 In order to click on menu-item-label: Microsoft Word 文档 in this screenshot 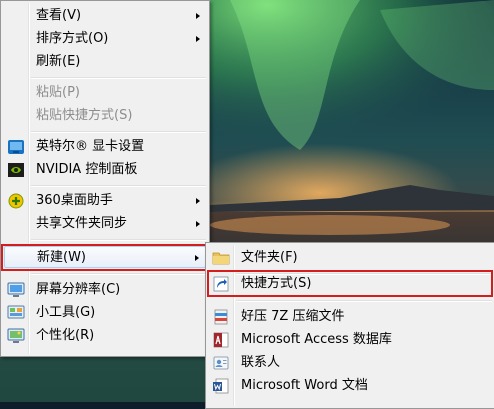, I will do `click(304, 385)`.